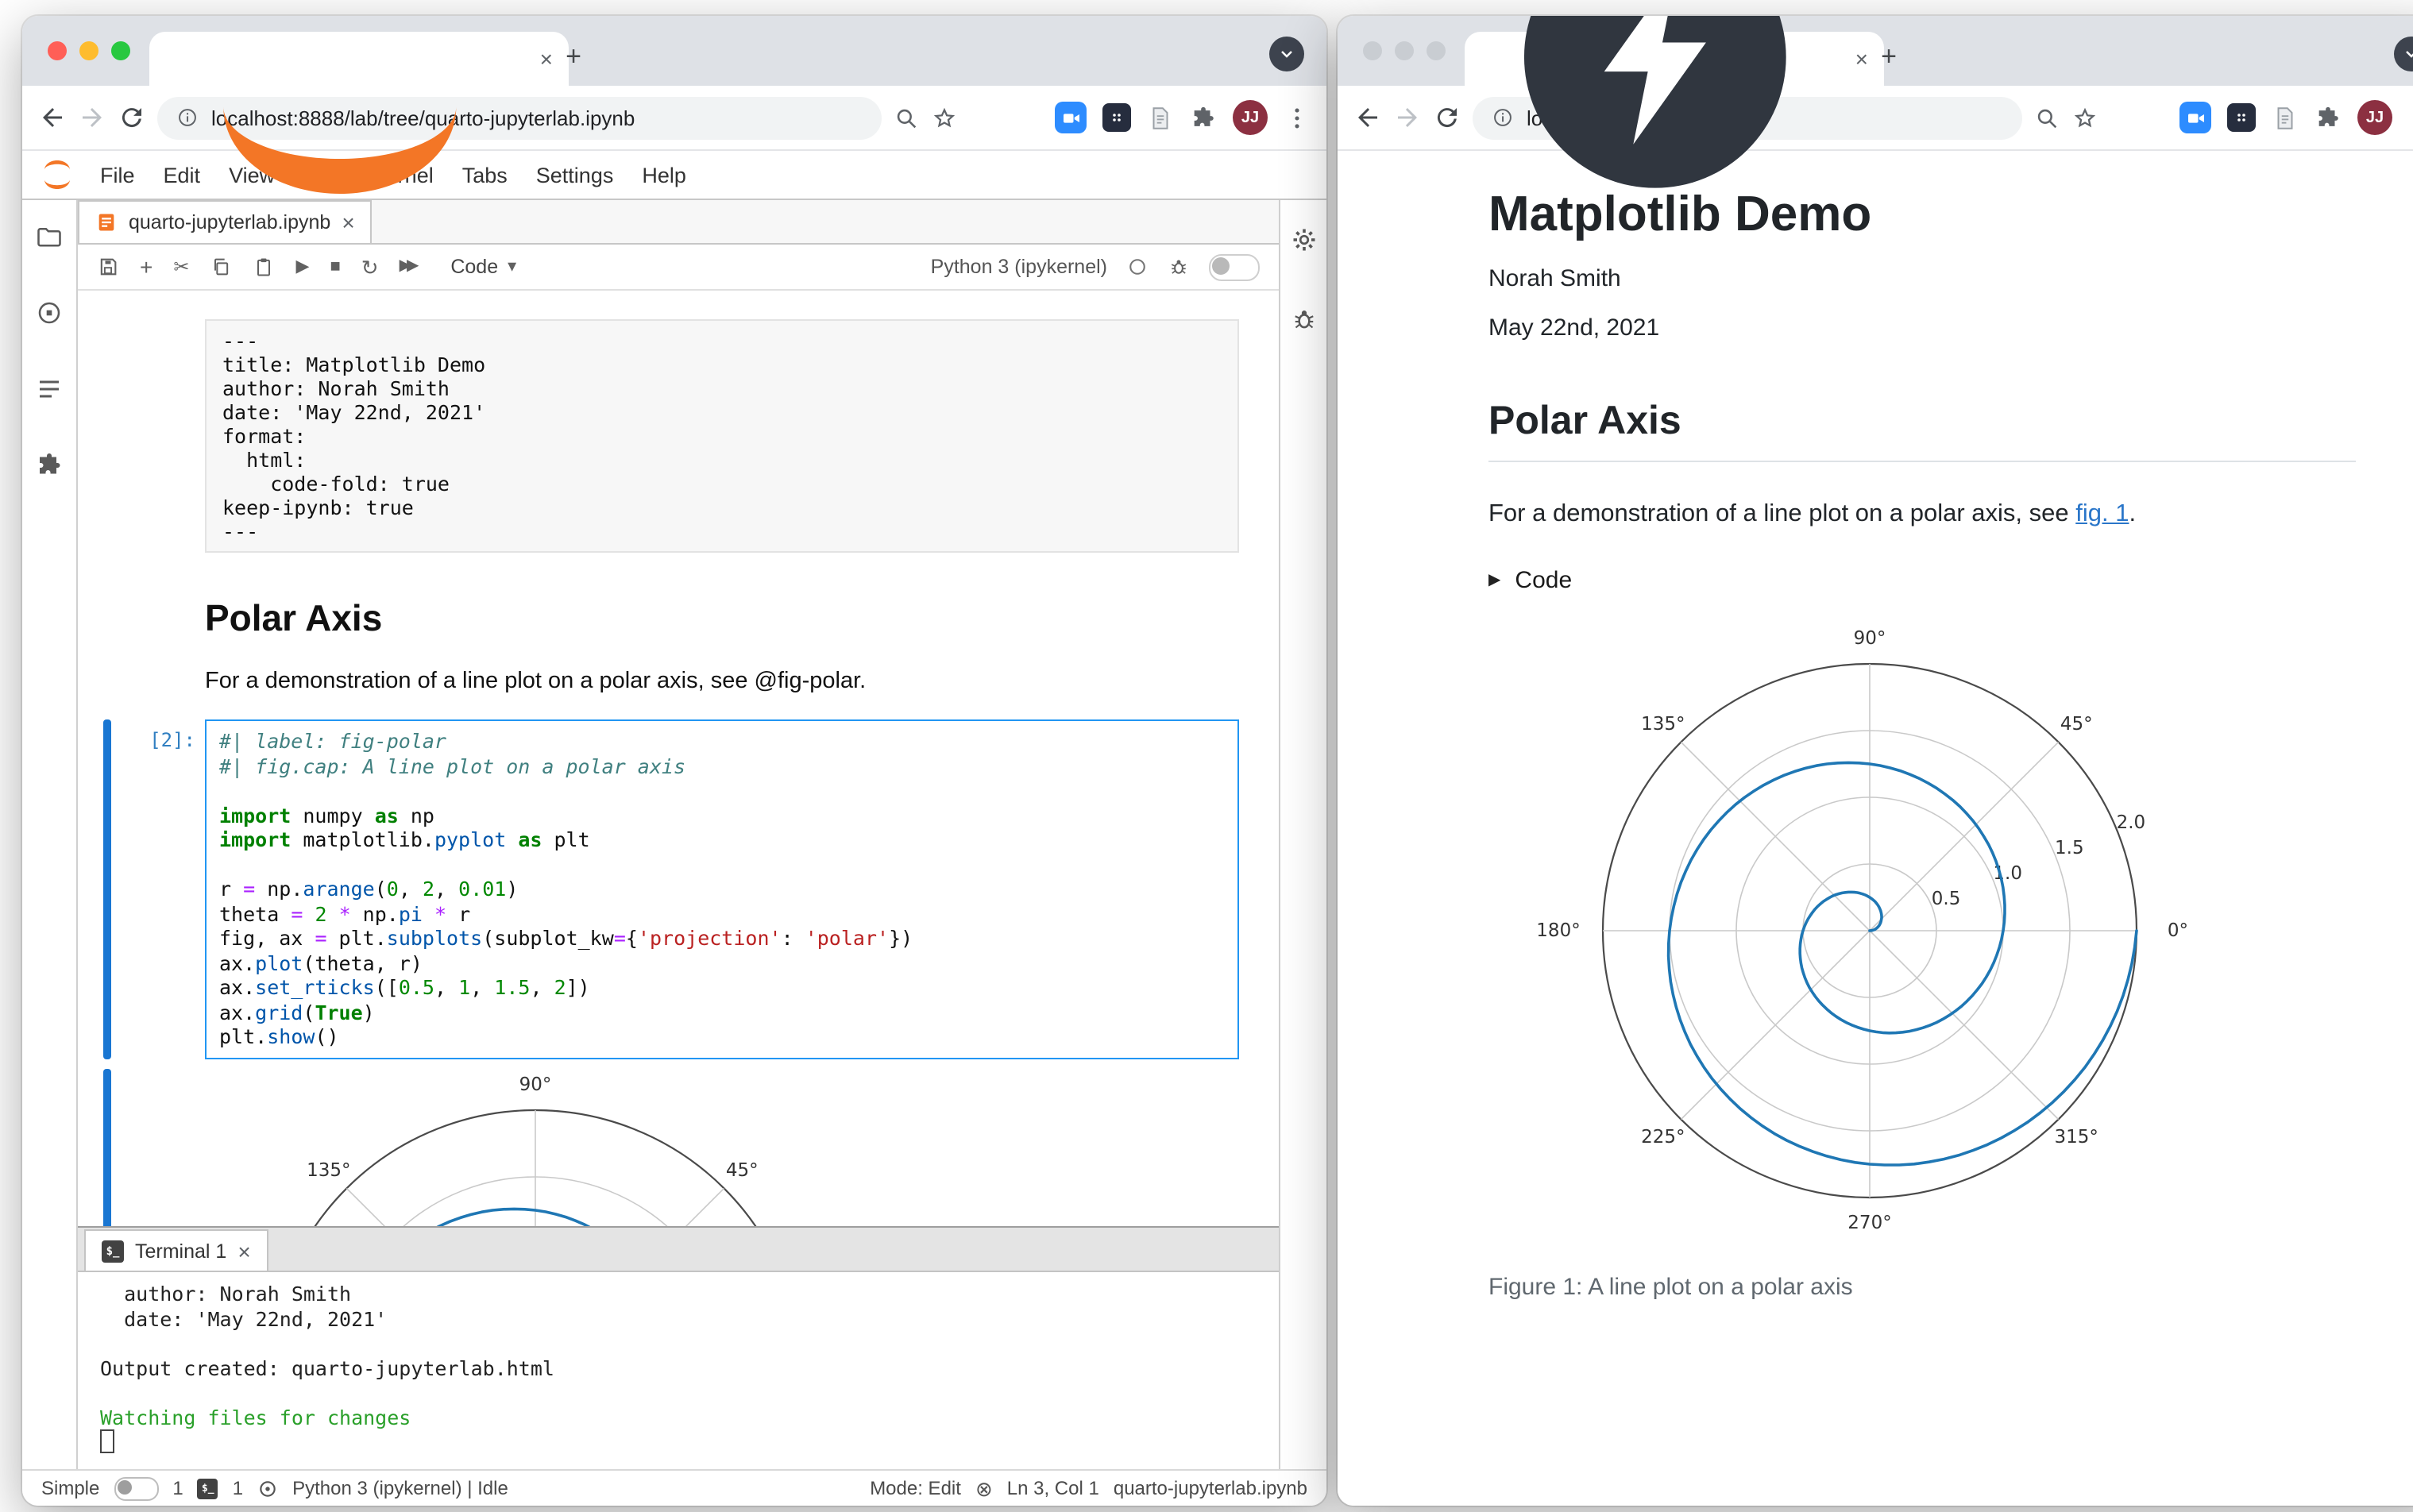 Image resolution: width=2413 pixels, height=1512 pixels. What do you see at coordinates (915, 1488) in the screenshot?
I see `mode-indicator: Mode: Edit` at bounding box center [915, 1488].